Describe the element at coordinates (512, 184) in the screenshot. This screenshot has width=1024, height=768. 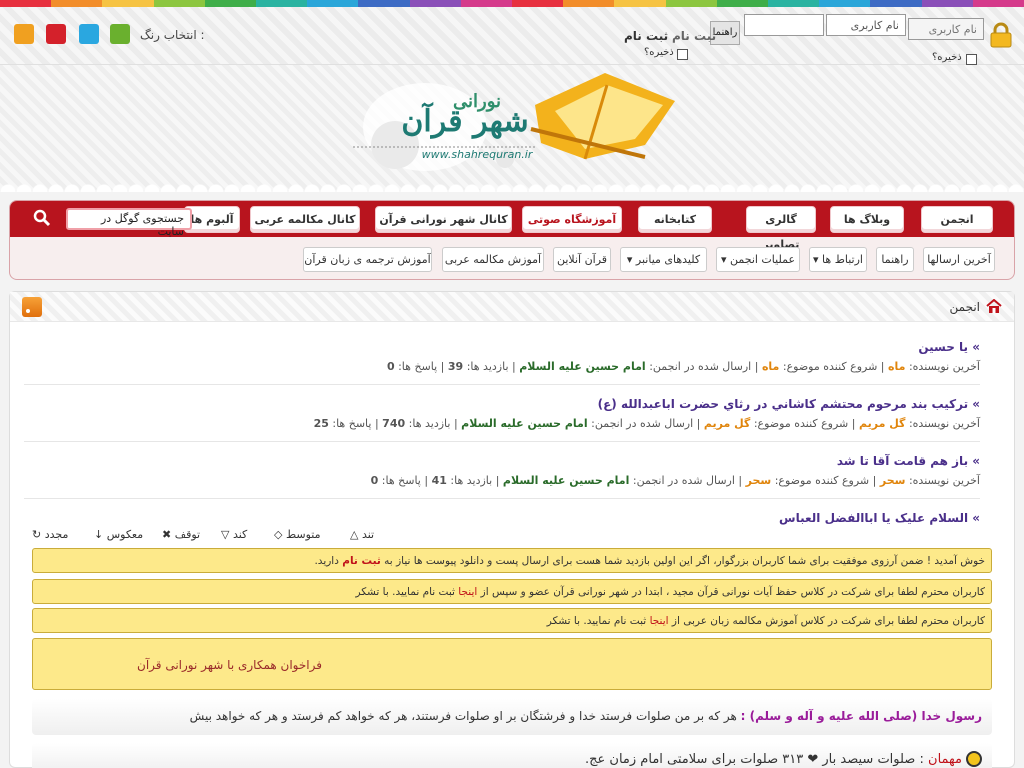
I see `header-edge` at that location.